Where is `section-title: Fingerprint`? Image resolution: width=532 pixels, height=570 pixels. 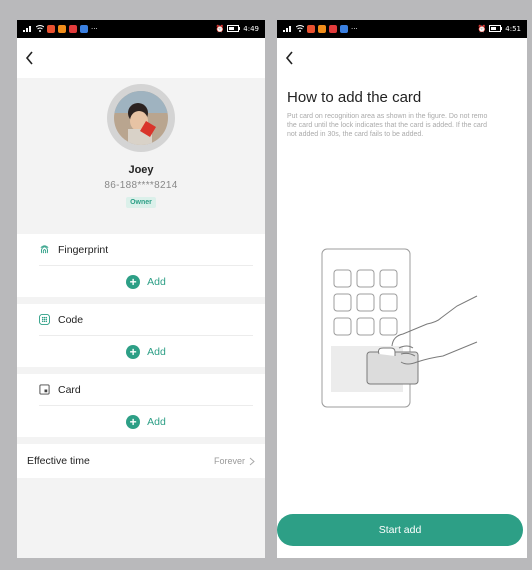 section-title: Fingerprint is located at coordinates (83, 249).